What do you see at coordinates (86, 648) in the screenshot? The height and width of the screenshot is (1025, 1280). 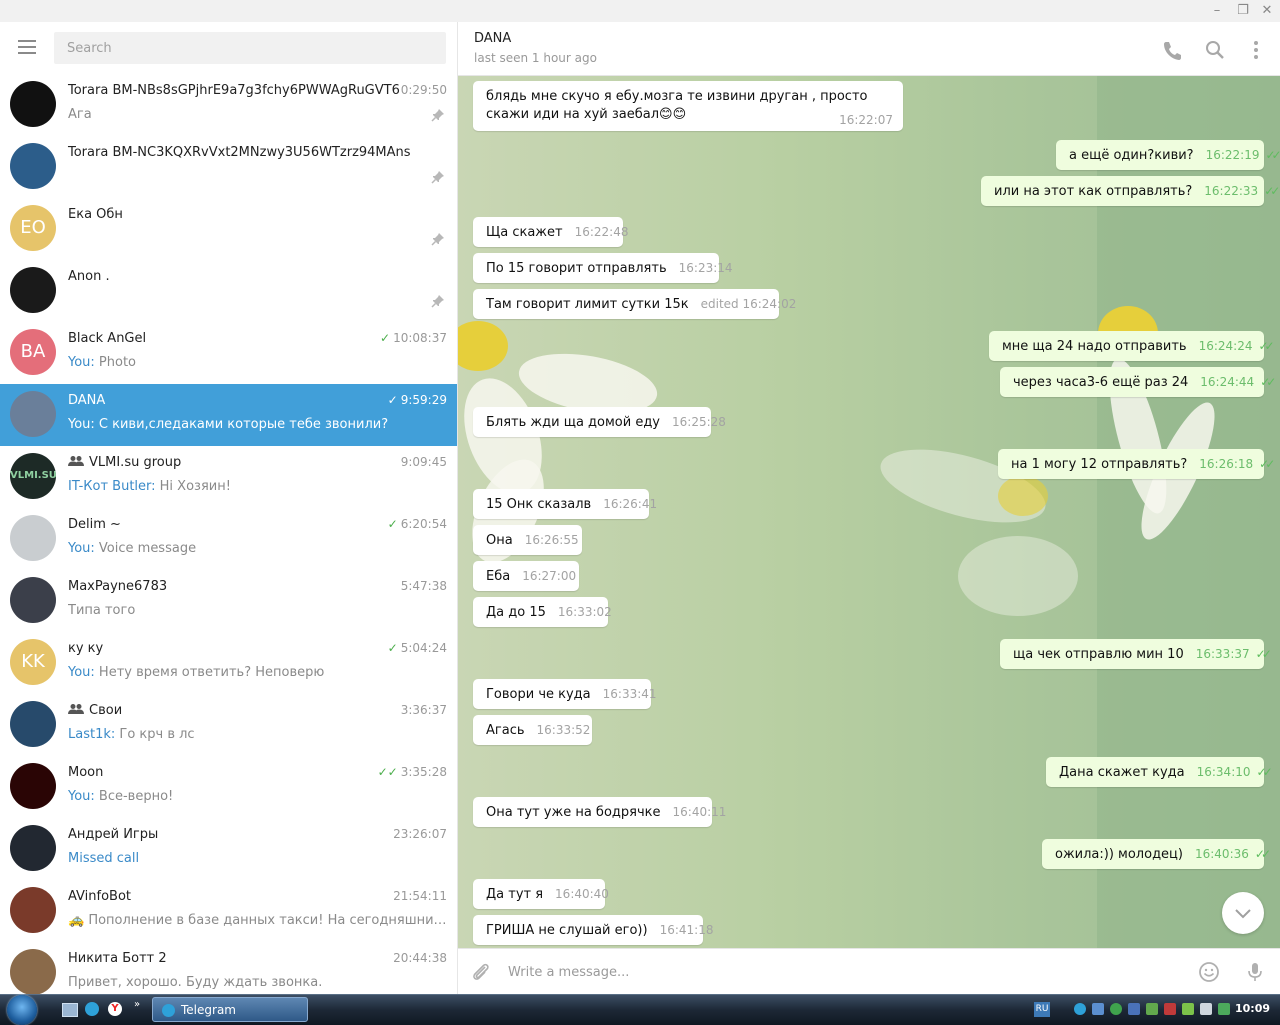 I see `chat-name-text: ку ку` at bounding box center [86, 648].